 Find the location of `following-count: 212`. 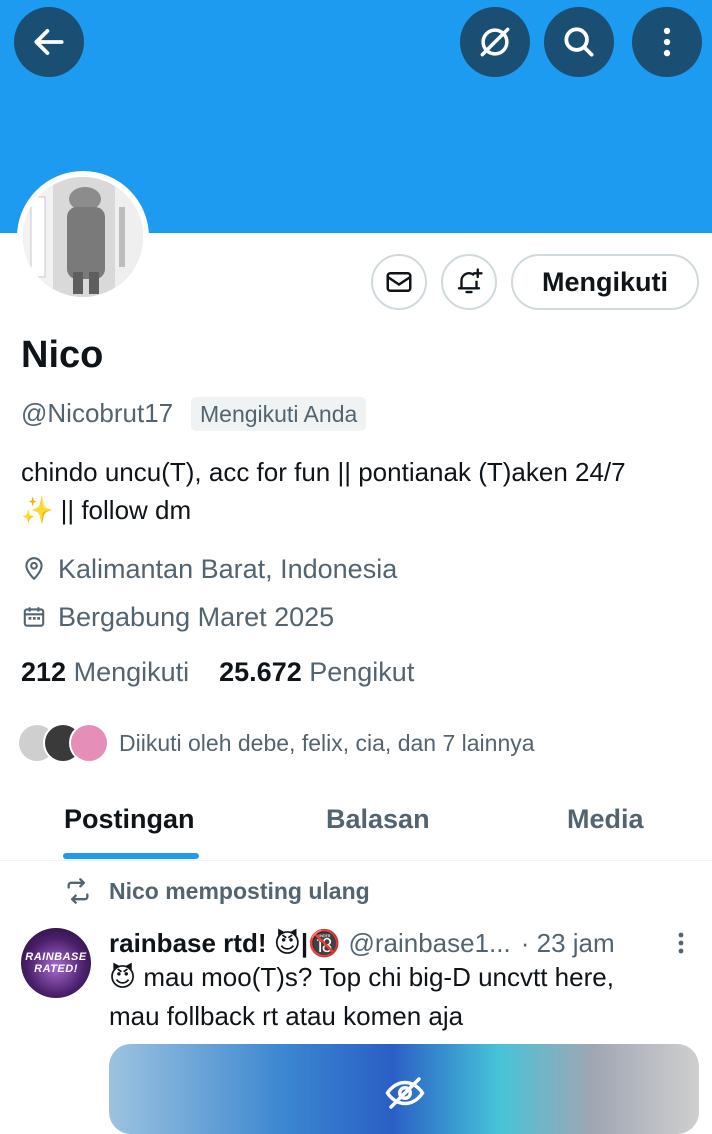

following-count: 212 is located at coordinates (44, 672).